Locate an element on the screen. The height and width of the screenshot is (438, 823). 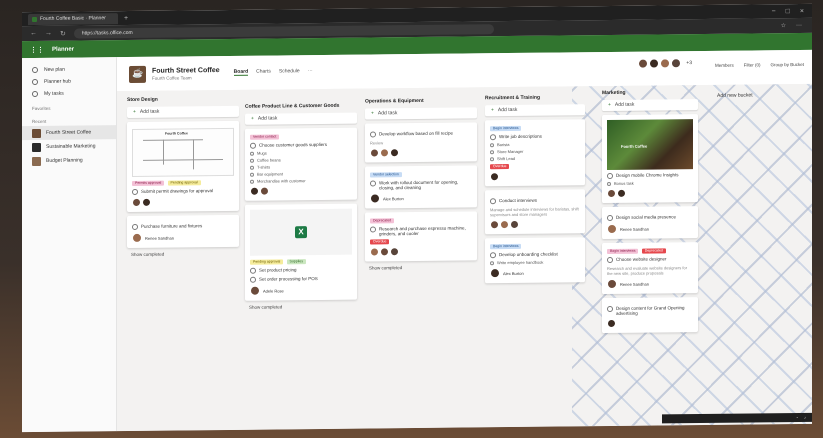
members: +3 is located at coordinates (665, 63).